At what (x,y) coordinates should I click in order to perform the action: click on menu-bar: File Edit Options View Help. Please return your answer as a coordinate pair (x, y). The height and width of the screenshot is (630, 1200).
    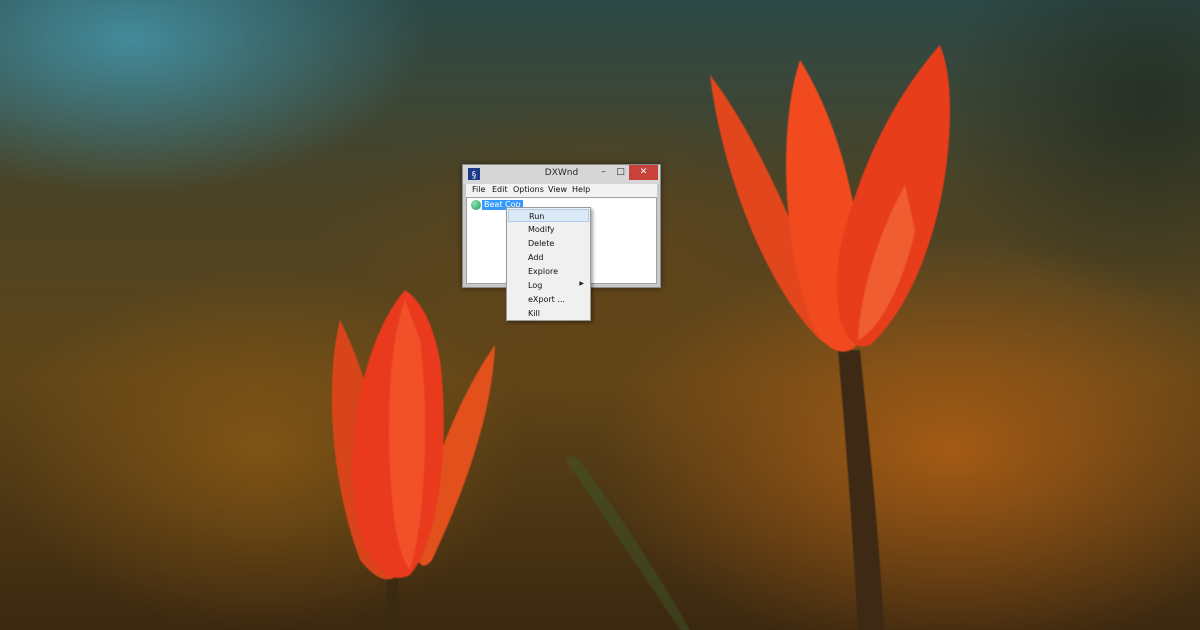
    Looking at the image, I should click on (561, 190).